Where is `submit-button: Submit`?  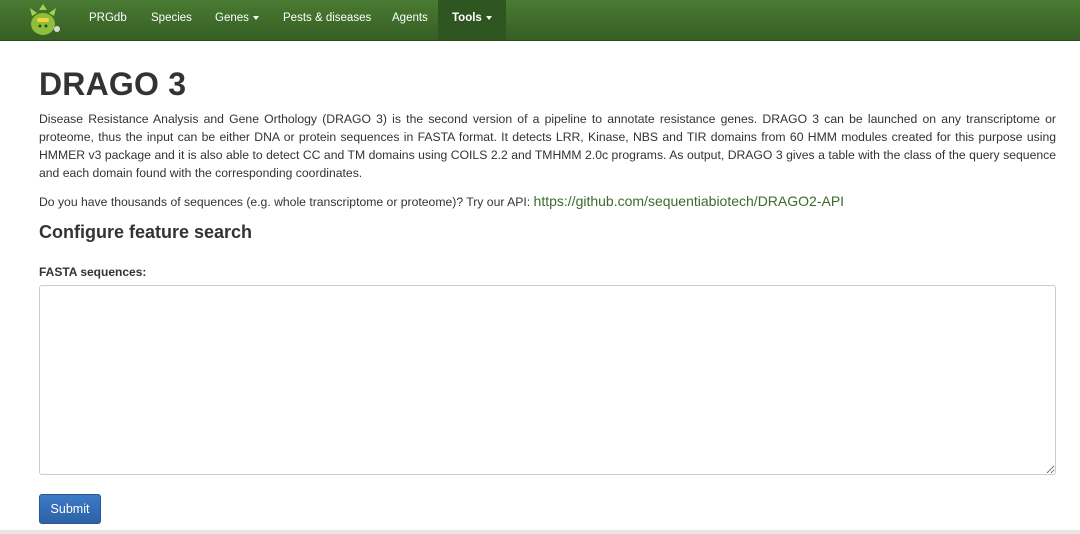 submit-button: Submit is located at coordinates (70, 509).